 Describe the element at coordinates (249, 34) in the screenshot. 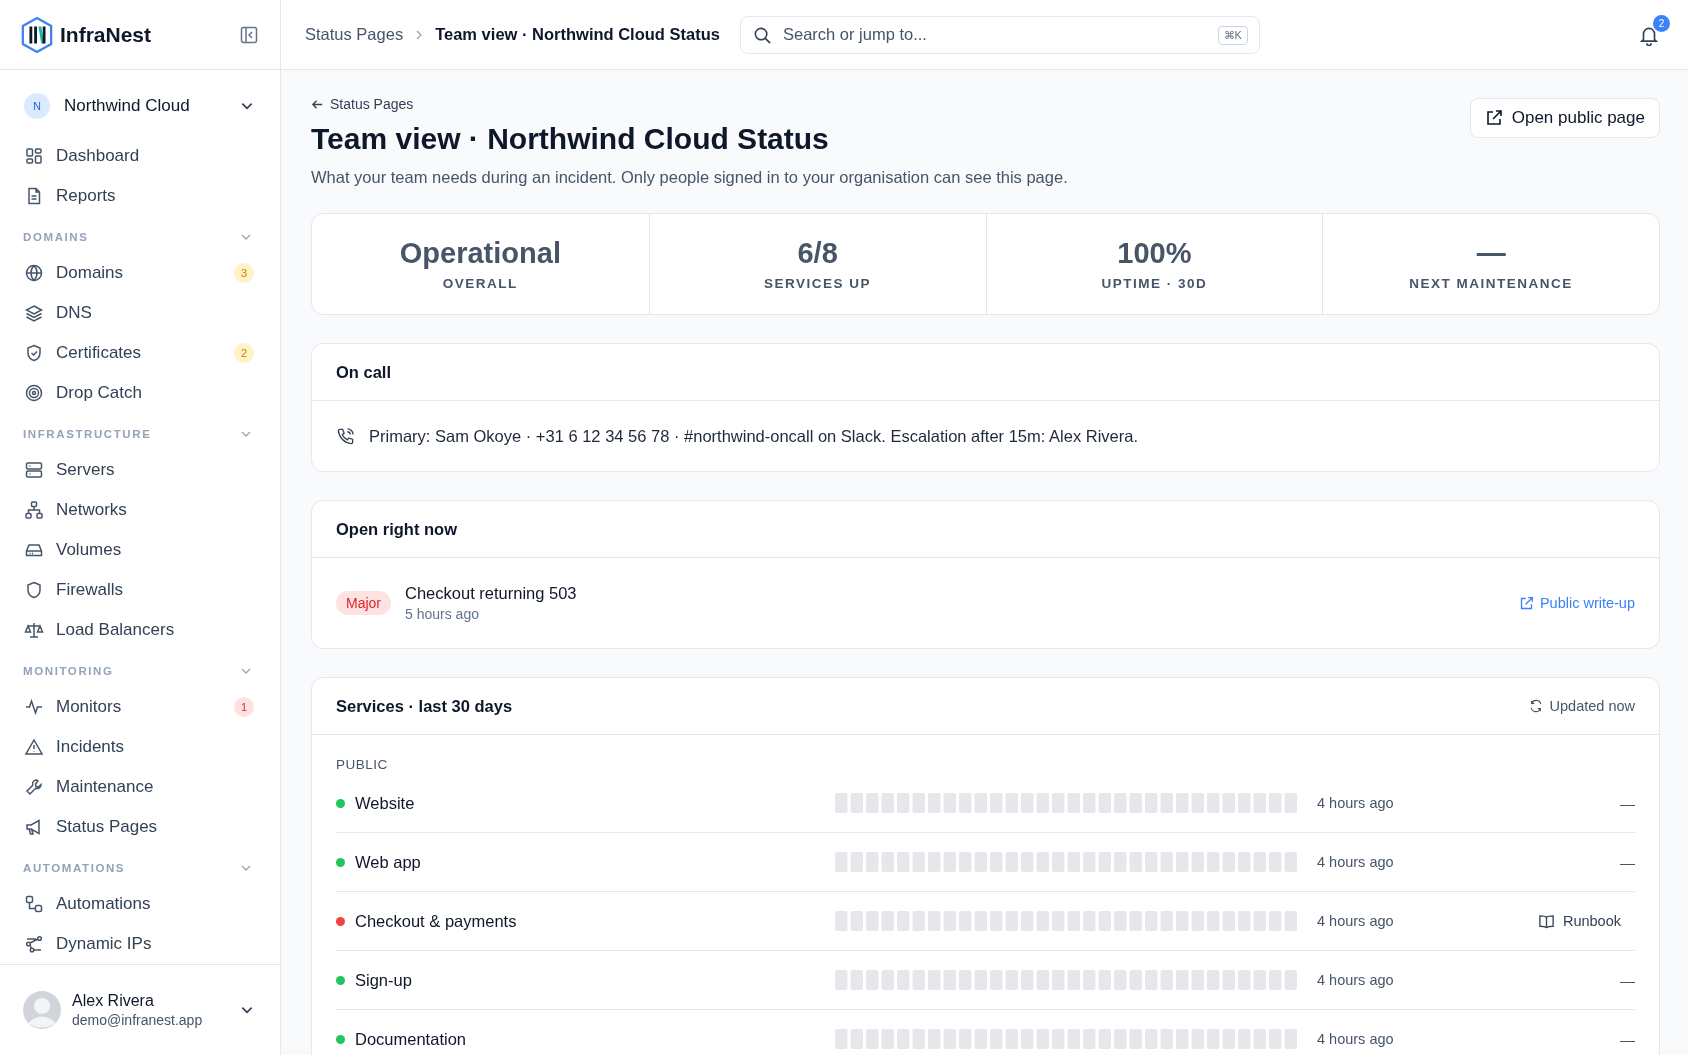

I see `sidebar-collapse-icon` at that location.